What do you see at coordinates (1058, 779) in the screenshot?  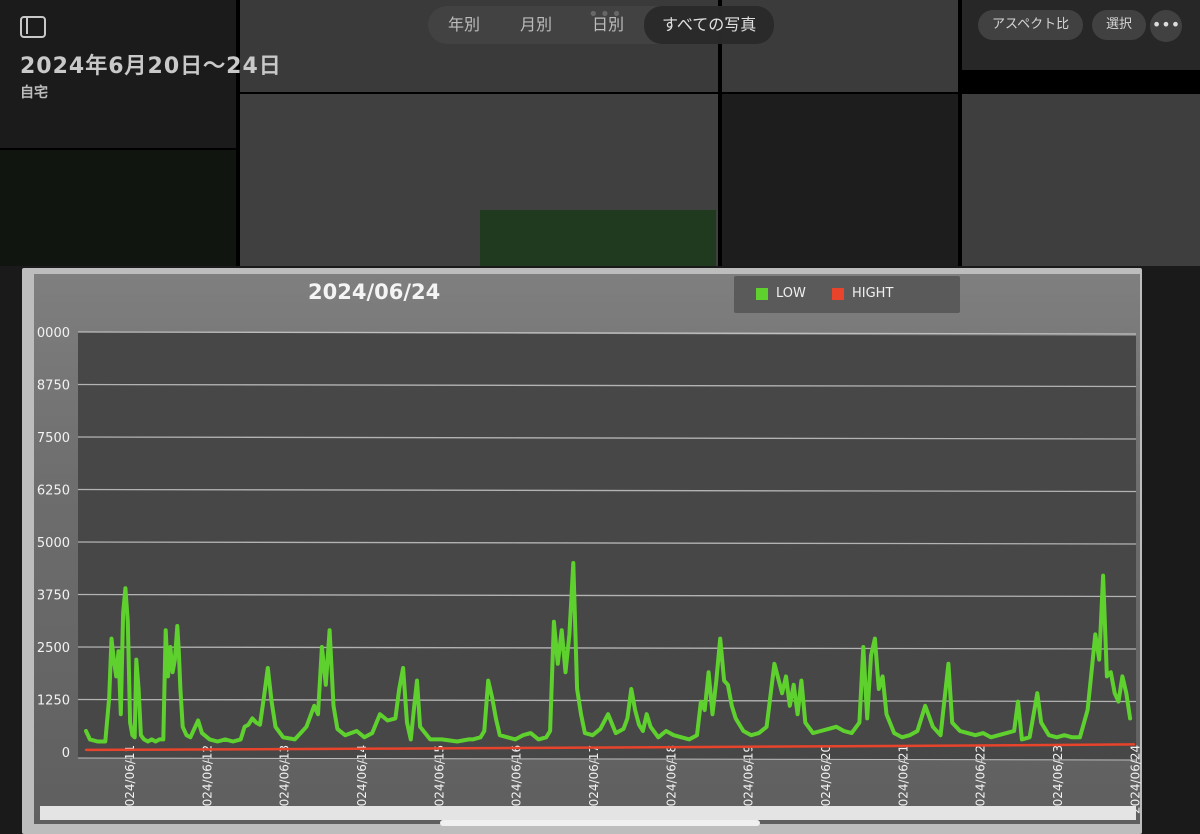 I see `x-tick-label: 2024/06/23` at bounding box center [1058, 779].